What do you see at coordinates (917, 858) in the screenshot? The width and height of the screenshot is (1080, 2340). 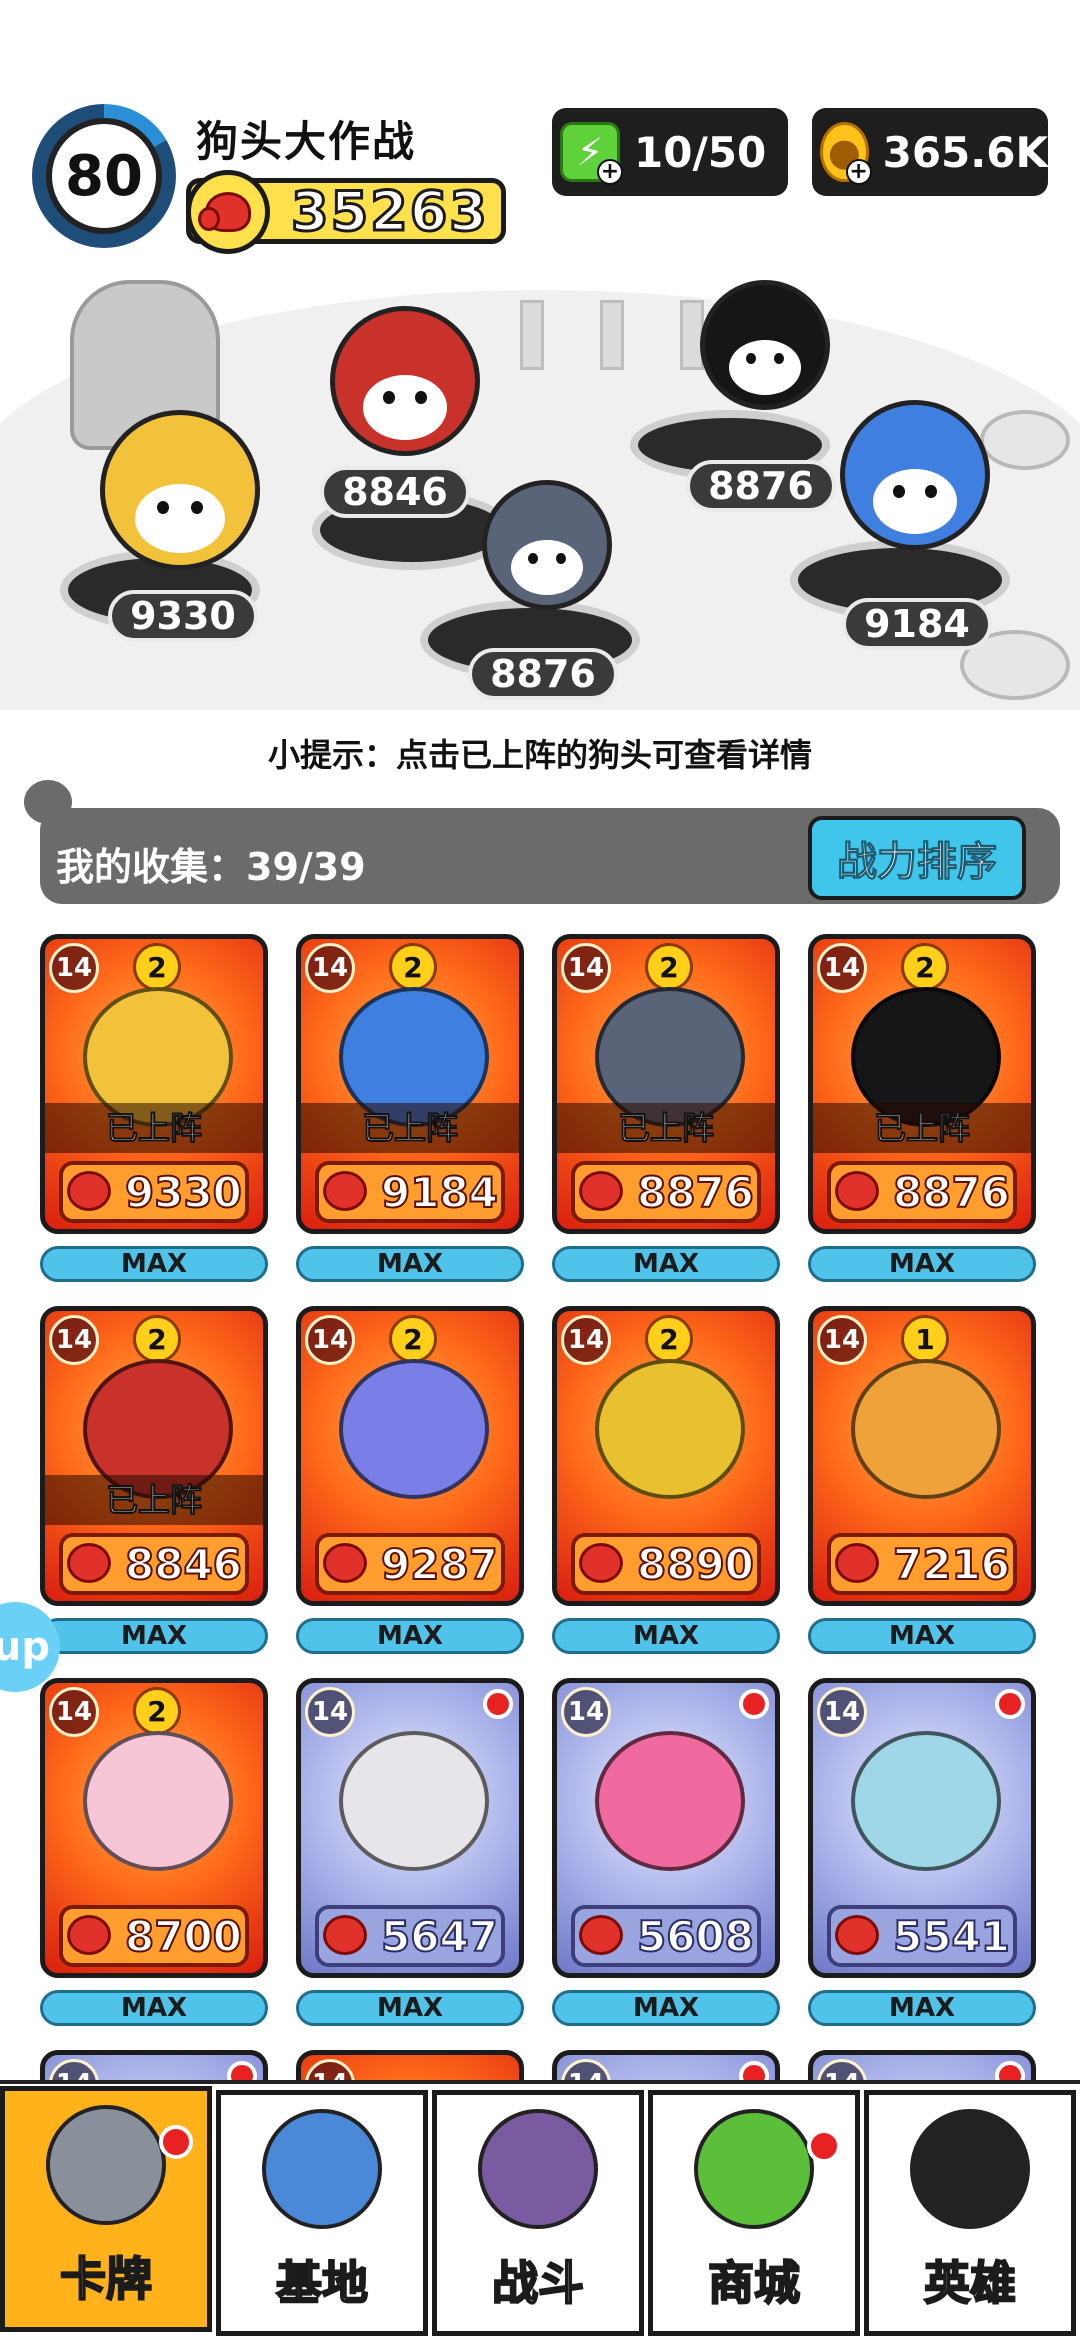 I see `sort-by-power-button: 战力排序` at bounding box center [917, 858].